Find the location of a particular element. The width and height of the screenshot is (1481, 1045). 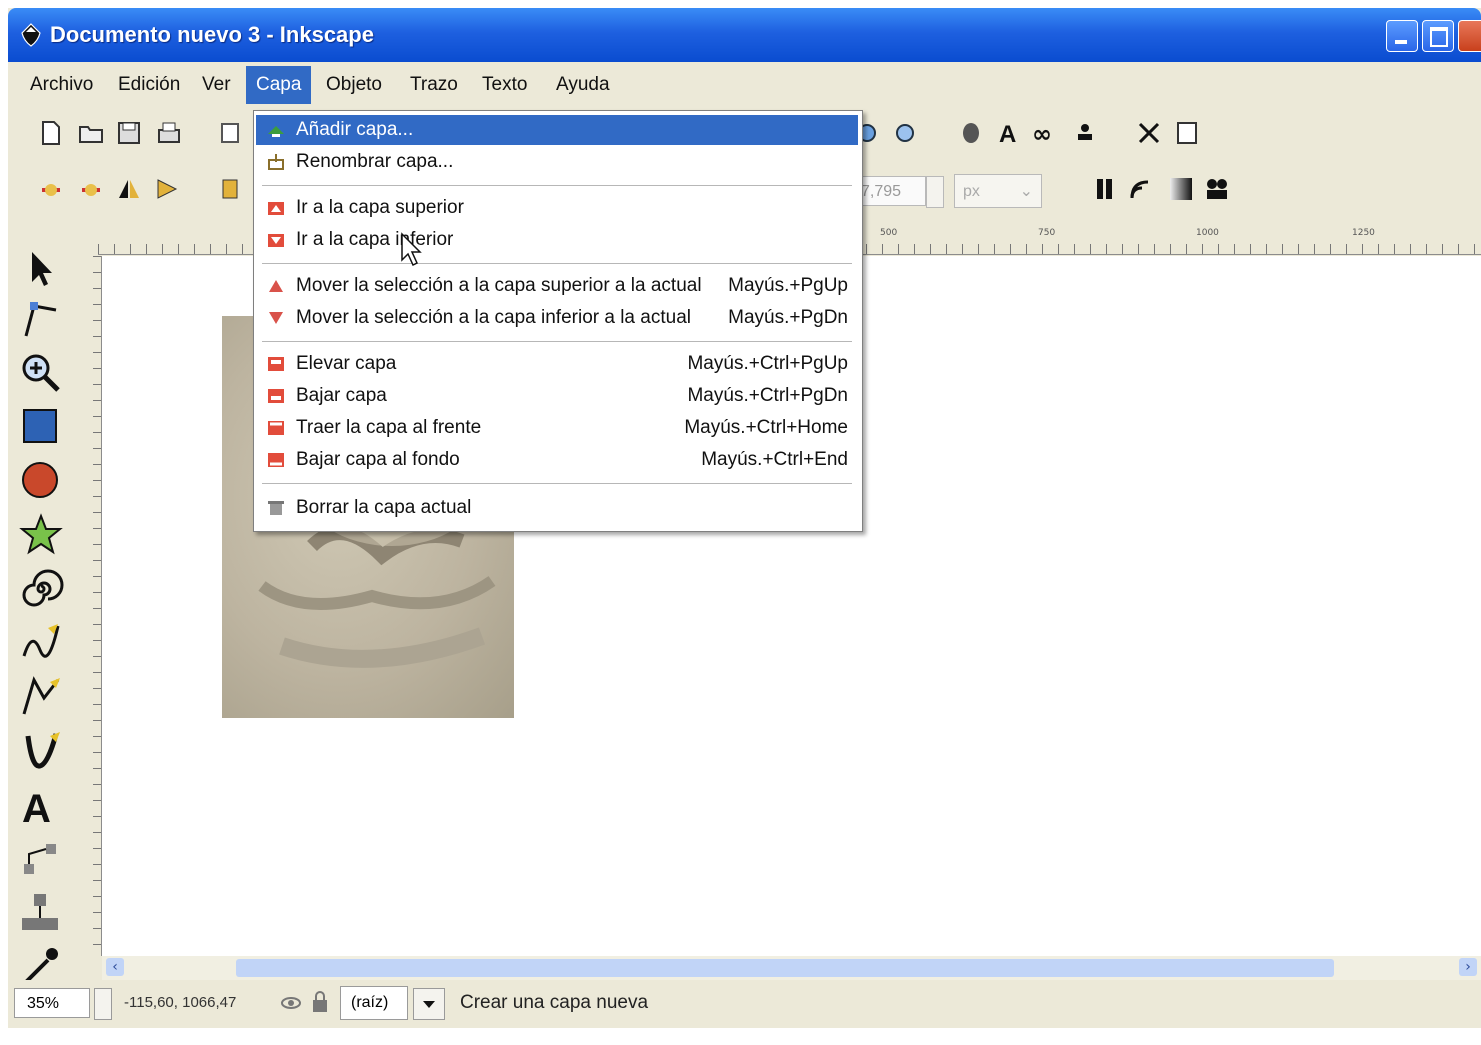

width-field: 7,795 is located at coordinates (891, 191).